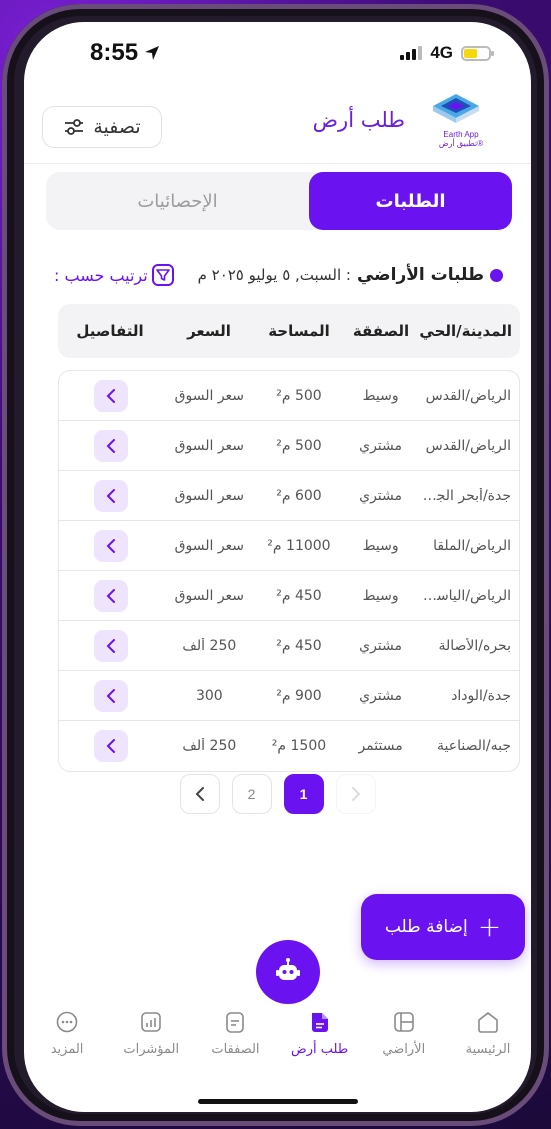  What do you see at coordinates (465, 495) in the screenshot?
I see `cell-city: جدة/أبحر الجنوبية` at bounding box center [465, 495].